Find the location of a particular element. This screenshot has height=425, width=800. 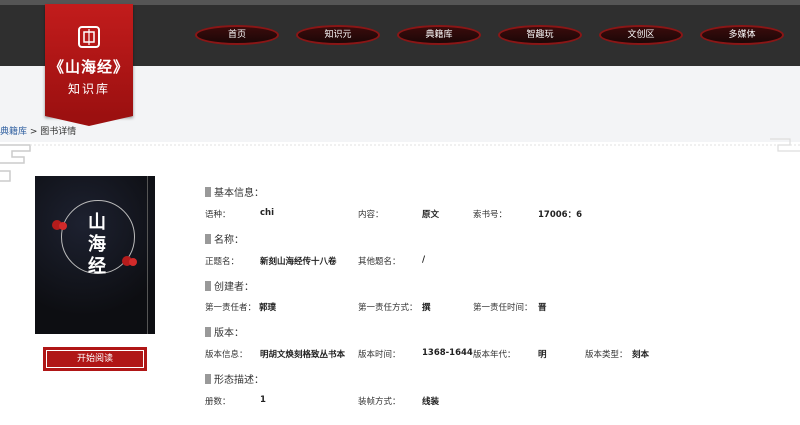

section-heading: 基本信息： is located at coordinates (239, 193).